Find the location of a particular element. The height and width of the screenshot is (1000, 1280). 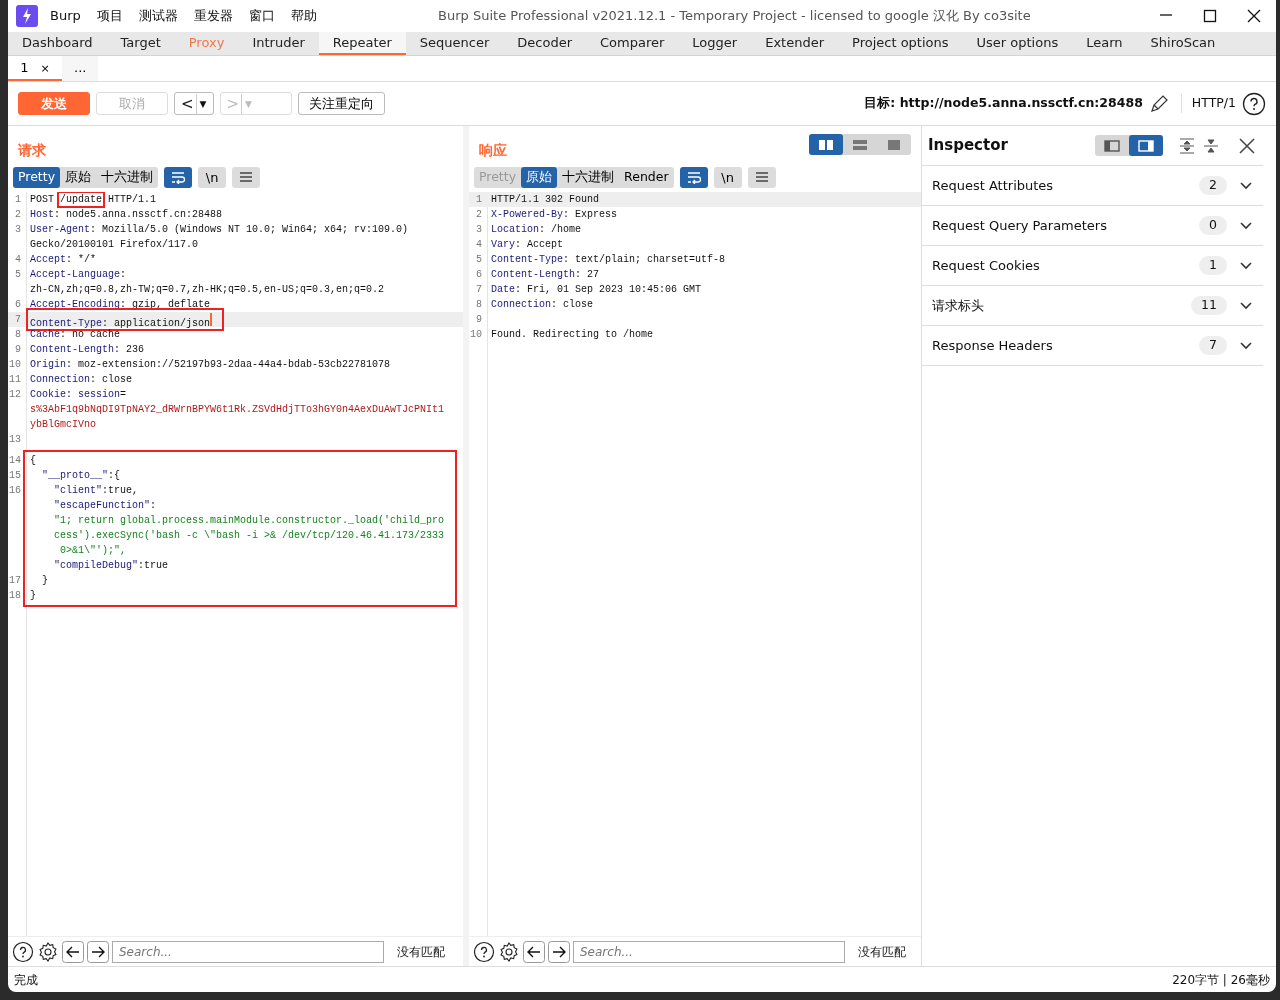

section-title: Response Headers is located at coordinates (993, 345).